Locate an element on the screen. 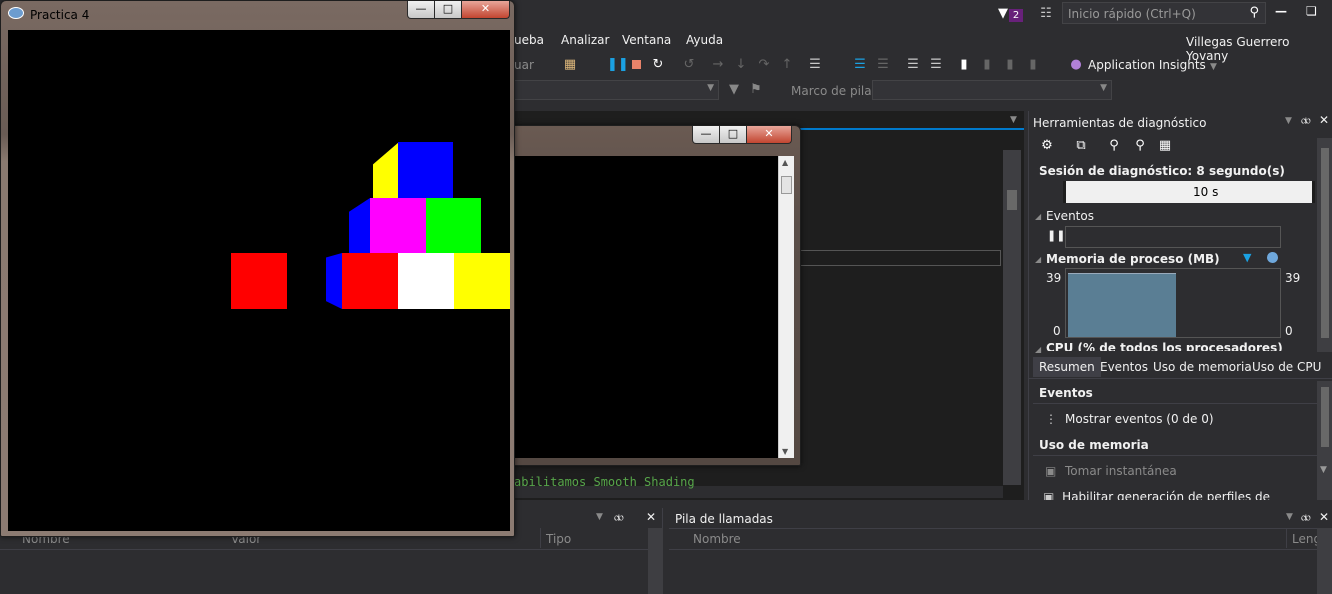  callstack-panel: Pila de llamadas ▼ ⧞ ✕ Nombre Leng is located at coordinates (1000, 551).